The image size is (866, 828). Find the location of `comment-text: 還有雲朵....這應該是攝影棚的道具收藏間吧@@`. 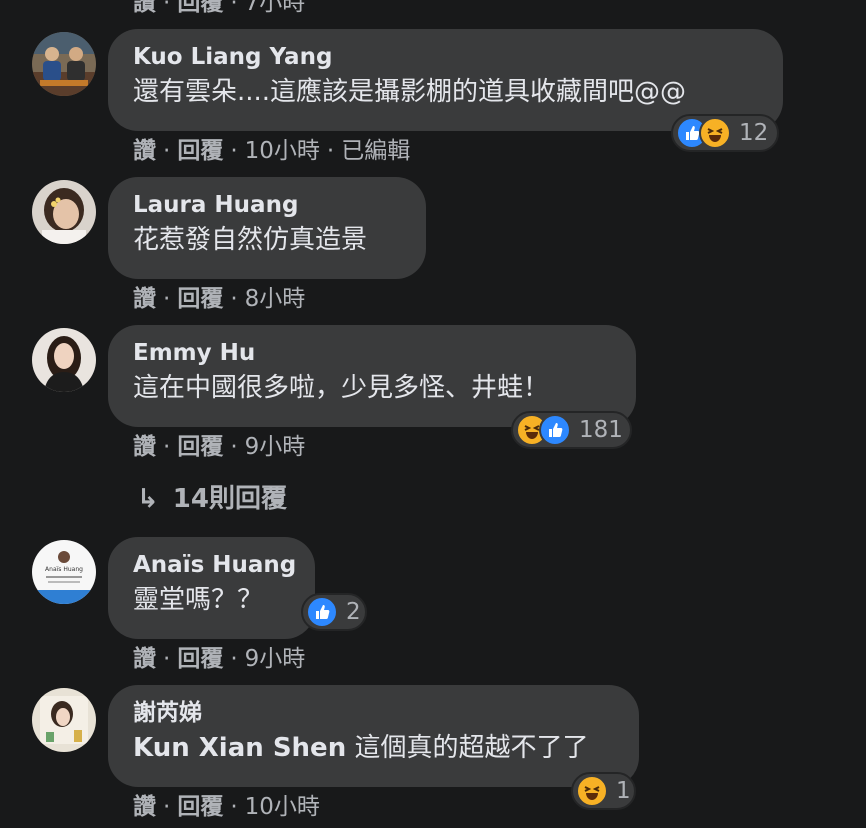

comment-text: 還有雲朵....這應該是攝影棚的道具收藏間吧@@ is located at coordinates (410, 92).